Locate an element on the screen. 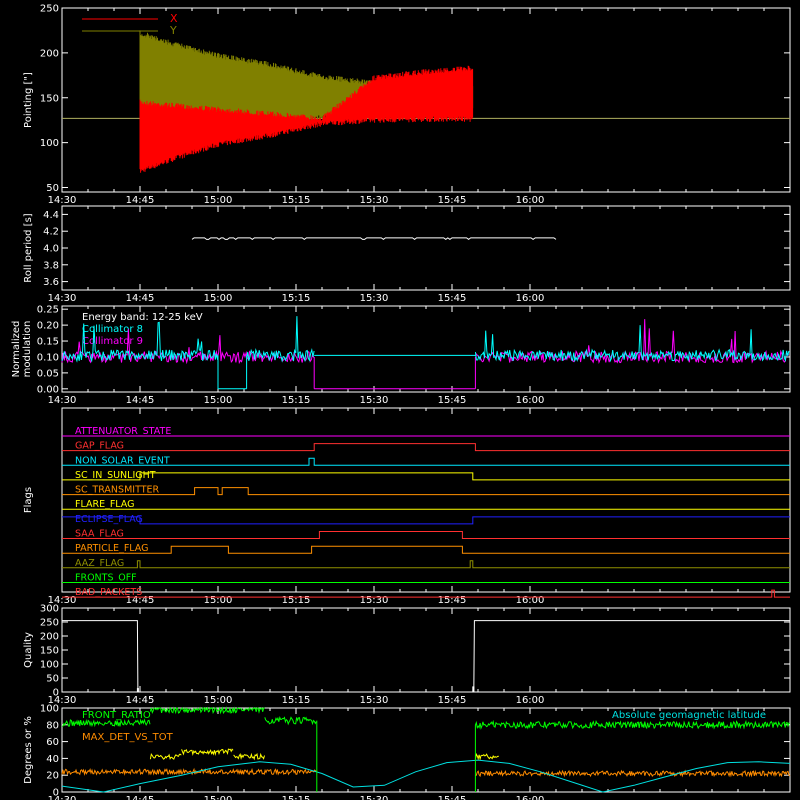 The image size is (800, 800). y-tick-label: 40 is located at coordinates (52, 759).